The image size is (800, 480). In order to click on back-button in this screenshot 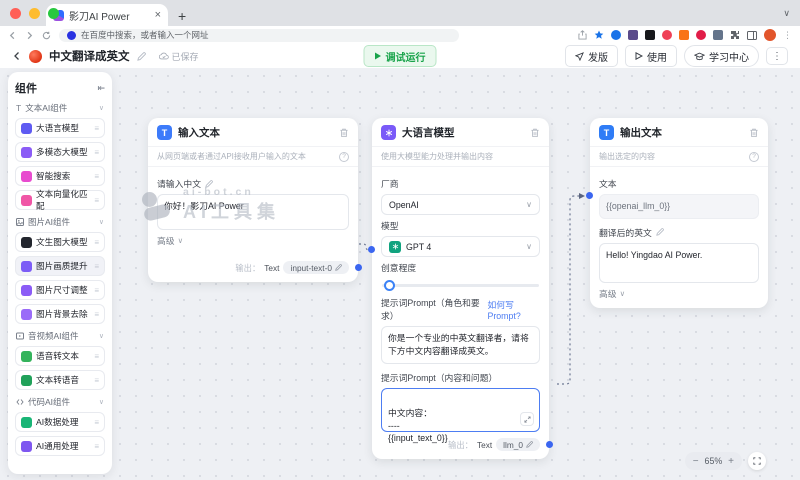, I will do `click(17, 56)`.